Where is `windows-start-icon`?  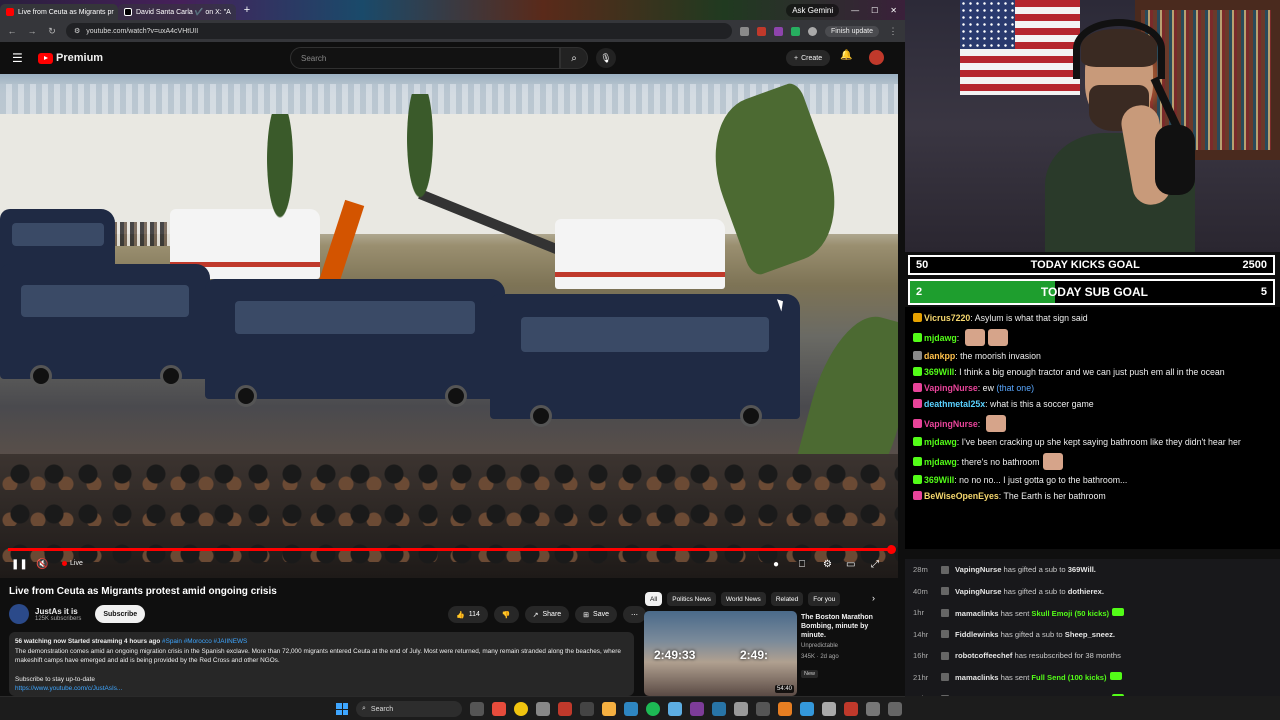
windows-start-icon is located at coordinates (342, 709).